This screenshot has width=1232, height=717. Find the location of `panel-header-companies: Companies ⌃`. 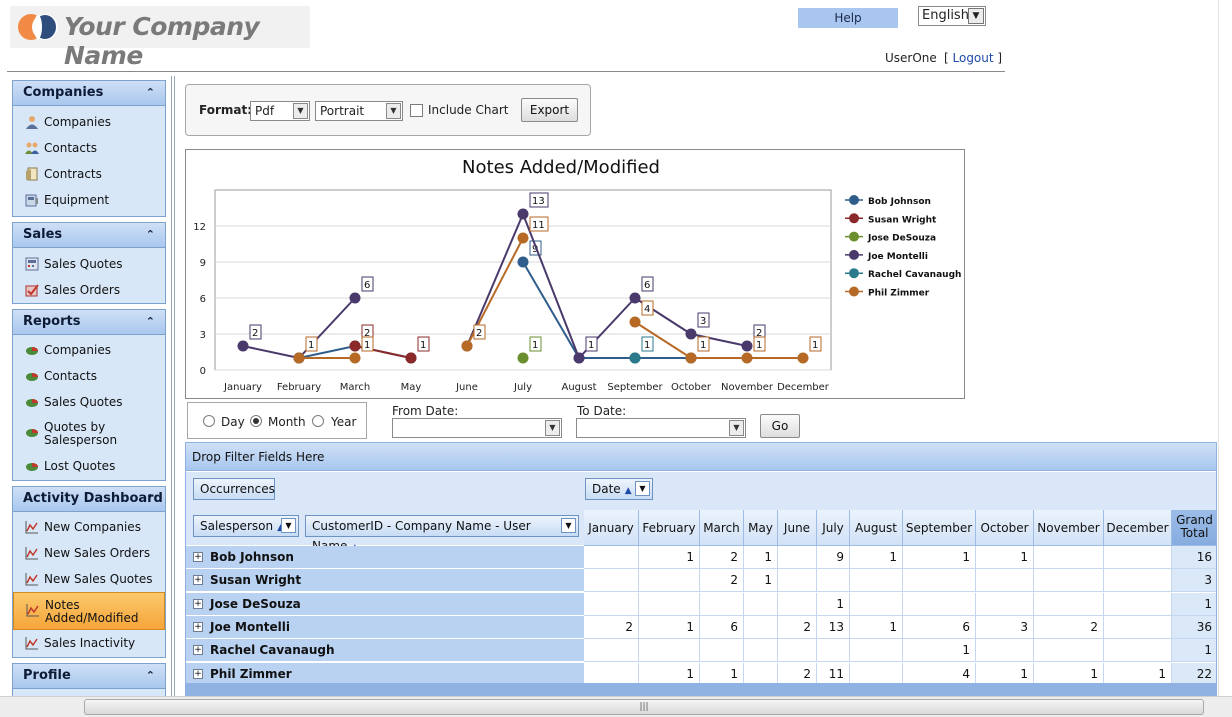

panel-header-companies: Companies ⌃ is located at coordinates (89, 93).